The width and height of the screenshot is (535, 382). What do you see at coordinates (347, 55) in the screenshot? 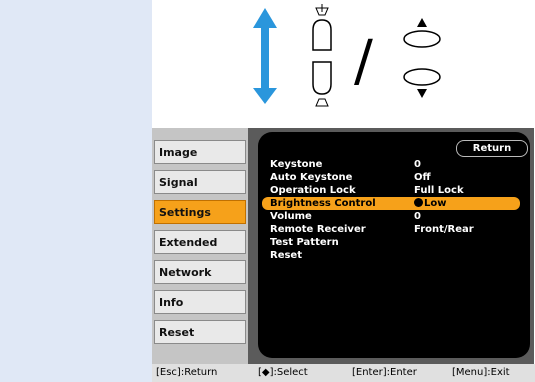
I see `keystone-illustration: /` at bounding box center [347, 55].